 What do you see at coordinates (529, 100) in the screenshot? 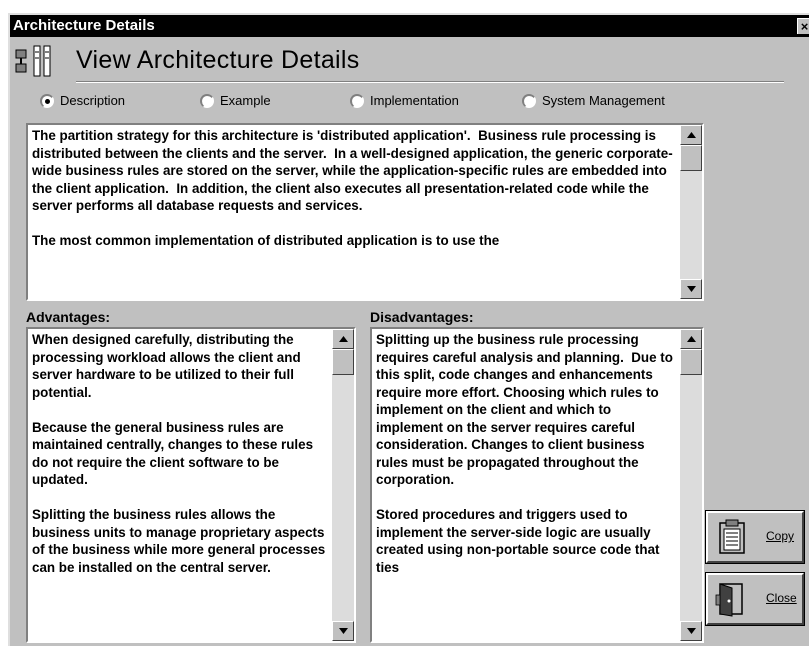
I see `radio-system-management-indicator` at bounding box center [529, 100].